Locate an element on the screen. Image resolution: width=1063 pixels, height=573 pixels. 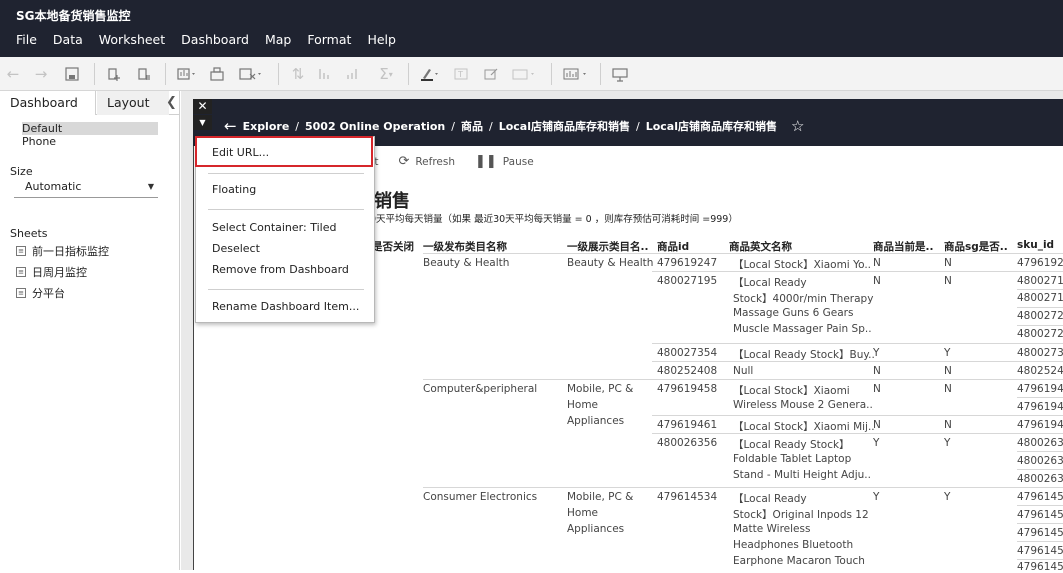
presentation-icon is located at coordinates (620, 74).